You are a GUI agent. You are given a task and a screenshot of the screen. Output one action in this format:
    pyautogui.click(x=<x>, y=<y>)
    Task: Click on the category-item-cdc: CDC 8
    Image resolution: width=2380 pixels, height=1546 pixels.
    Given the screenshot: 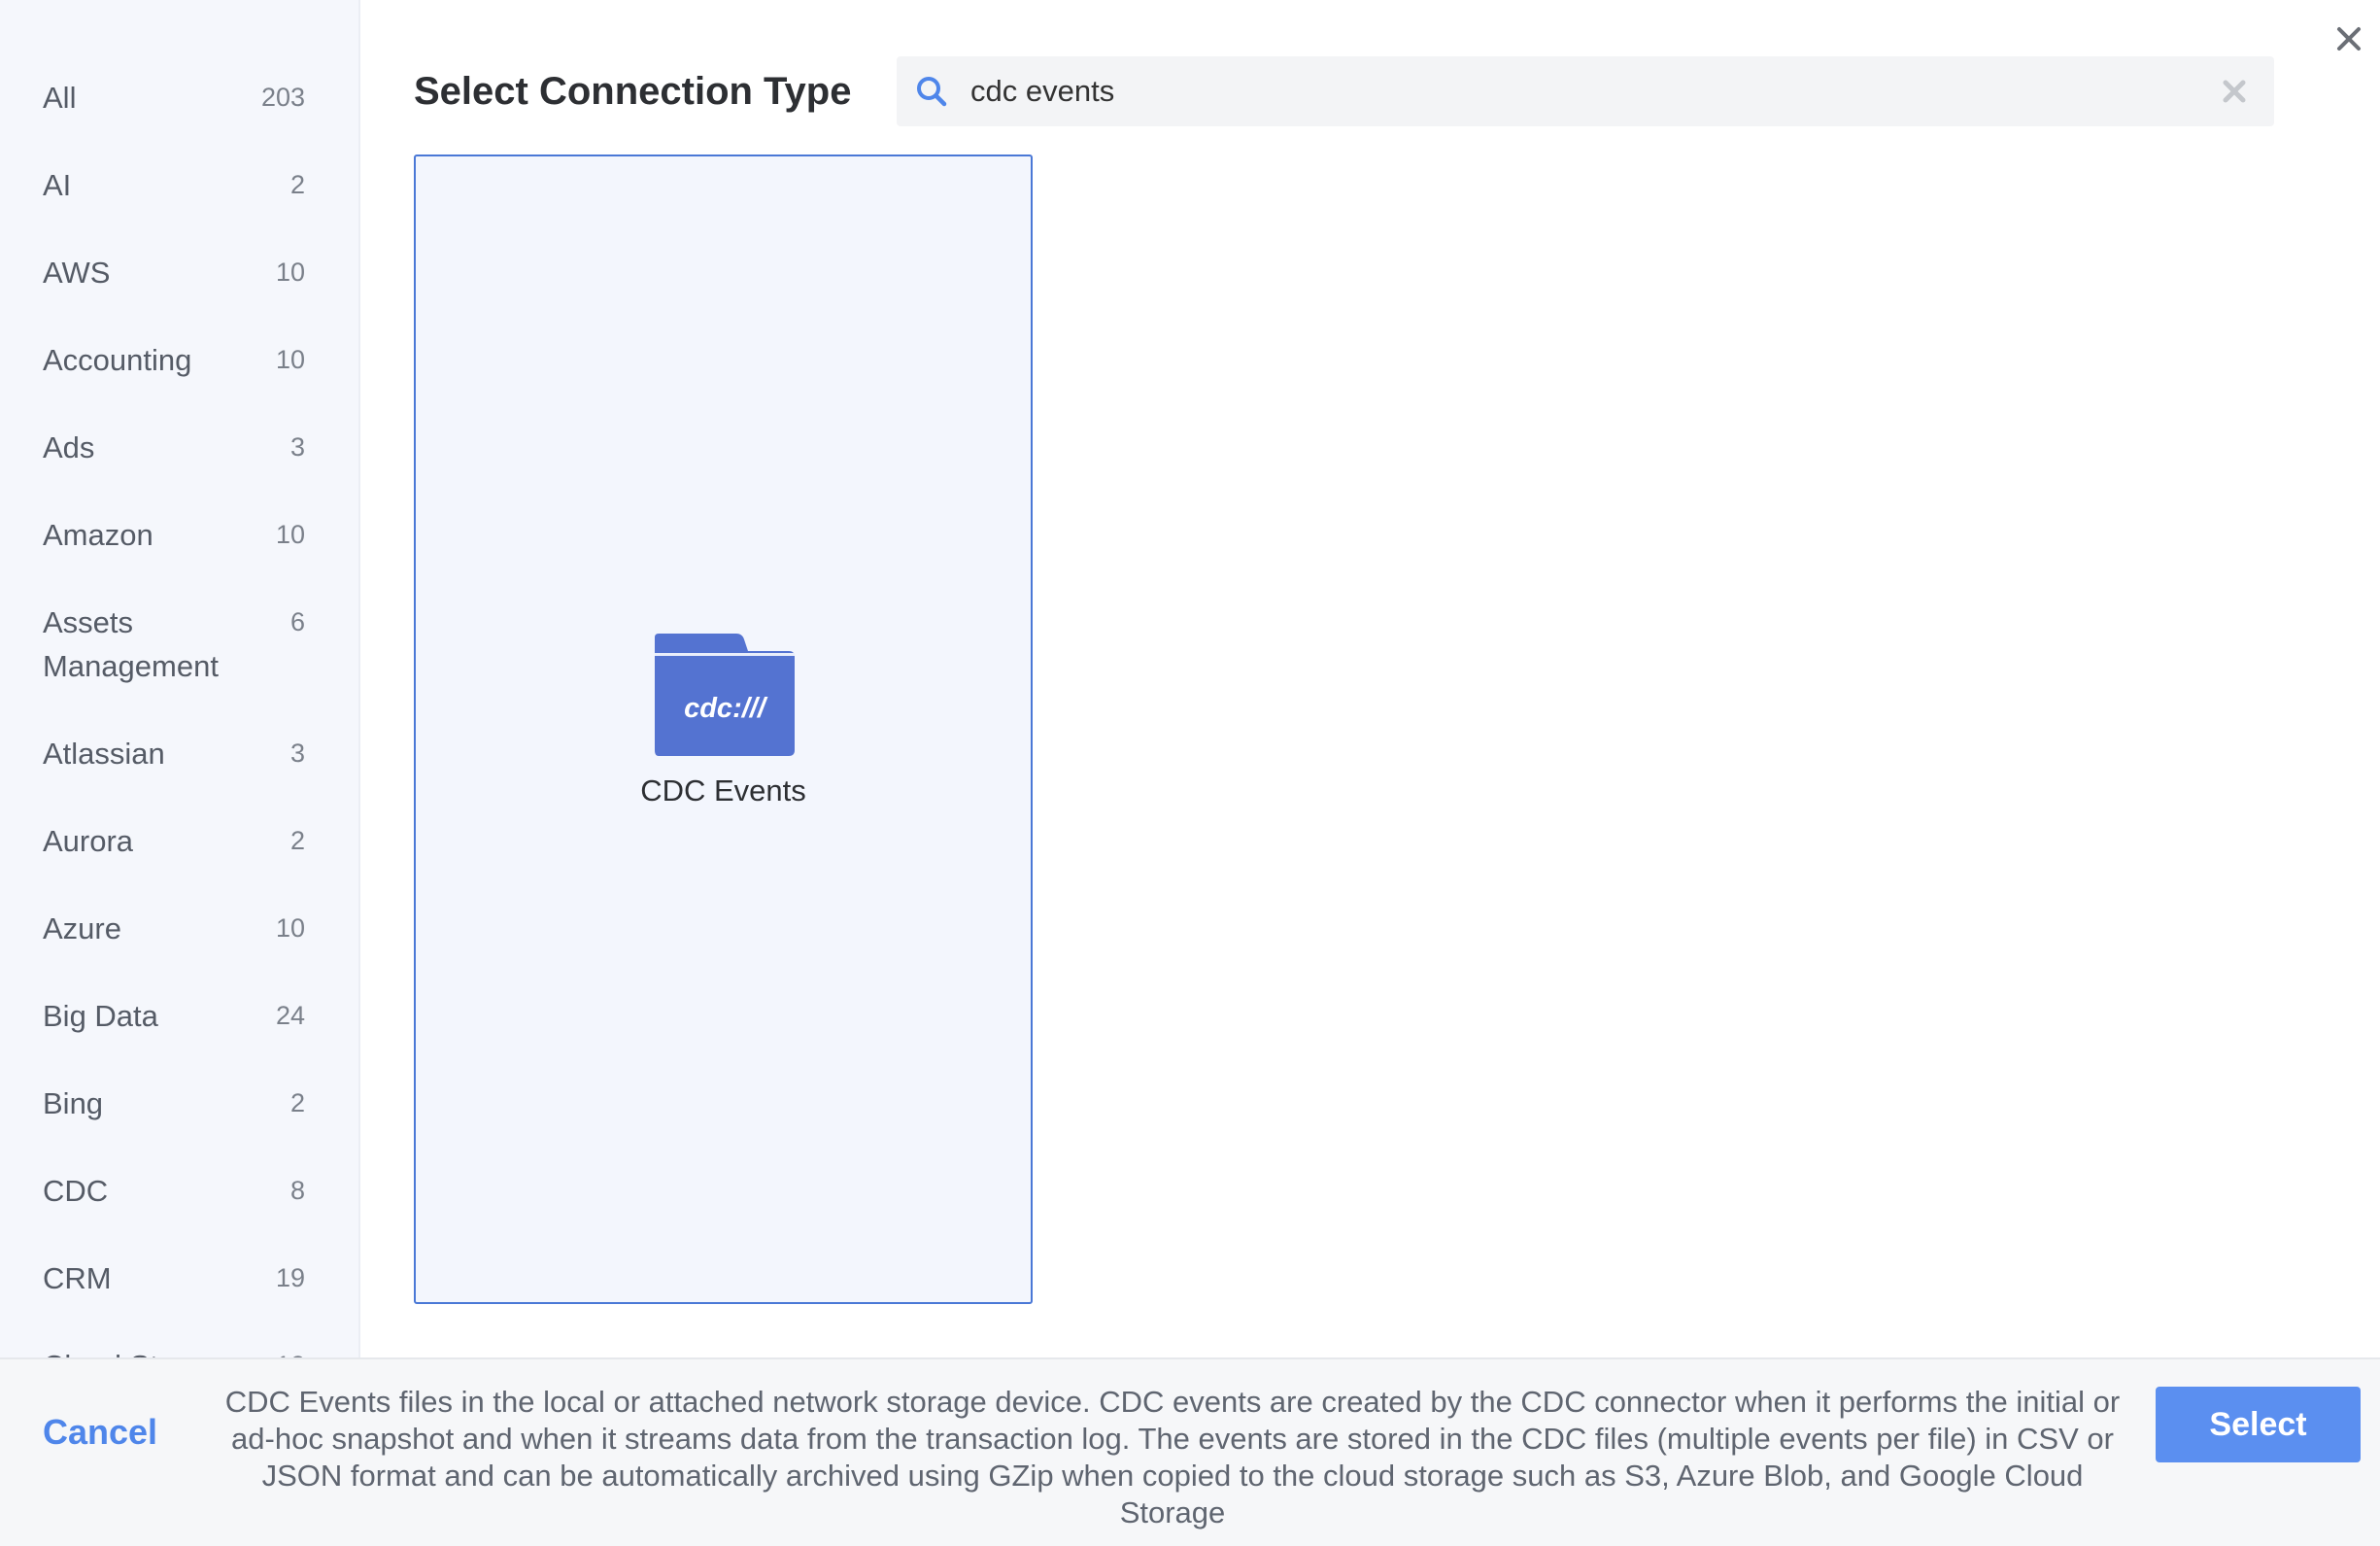 What is the action you would take?
    pyautogui.click(x=179, y=1195)
    